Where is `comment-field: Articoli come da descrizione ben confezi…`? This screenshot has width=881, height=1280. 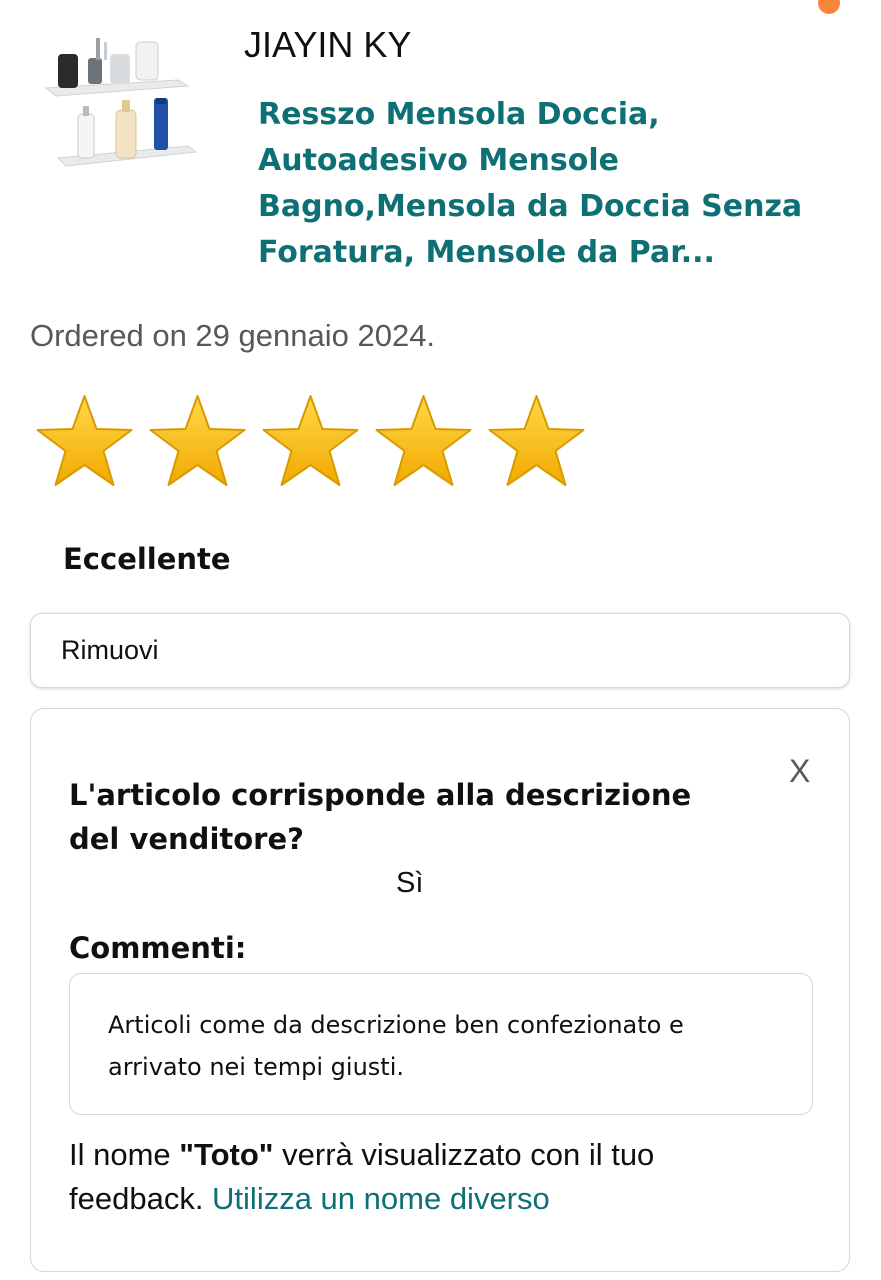
comment-field: Articoli come da descrizione ben confezi… is located at coordinates (441, 1044).